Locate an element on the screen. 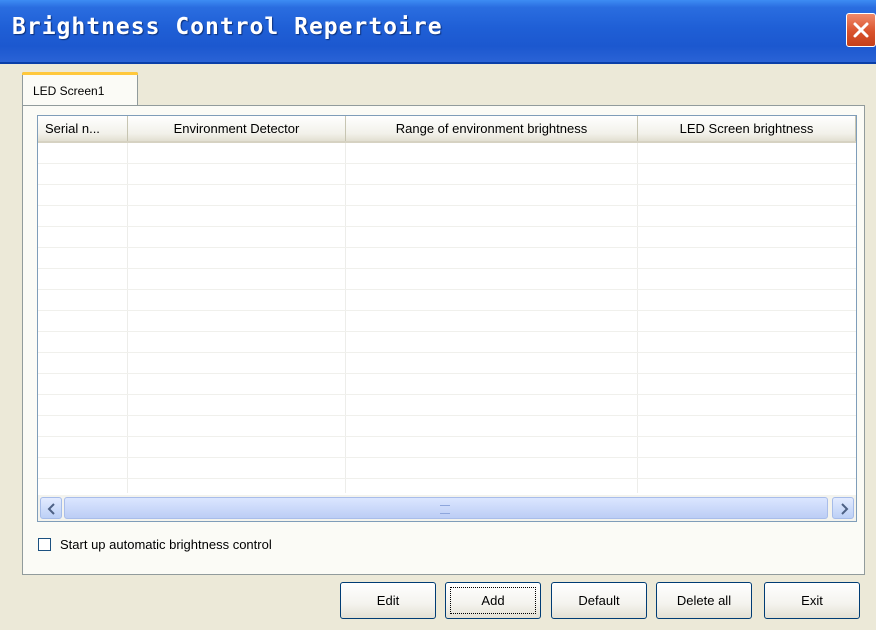 The height and width of the screenshot is (630, 876). scroll-right-button is located at coordinates (843, 508).